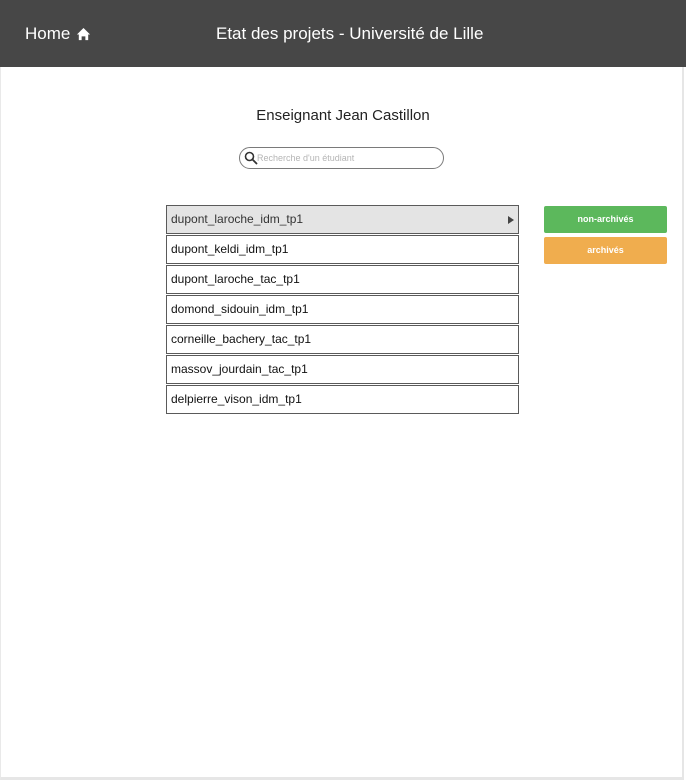 The width and height of the screenshot is (686, 783). What do you see at coordinates (235, 279) in the screenshot?
I see `project-name: dupont_laroche_tac_tp1` at bounding box center [235, 279].